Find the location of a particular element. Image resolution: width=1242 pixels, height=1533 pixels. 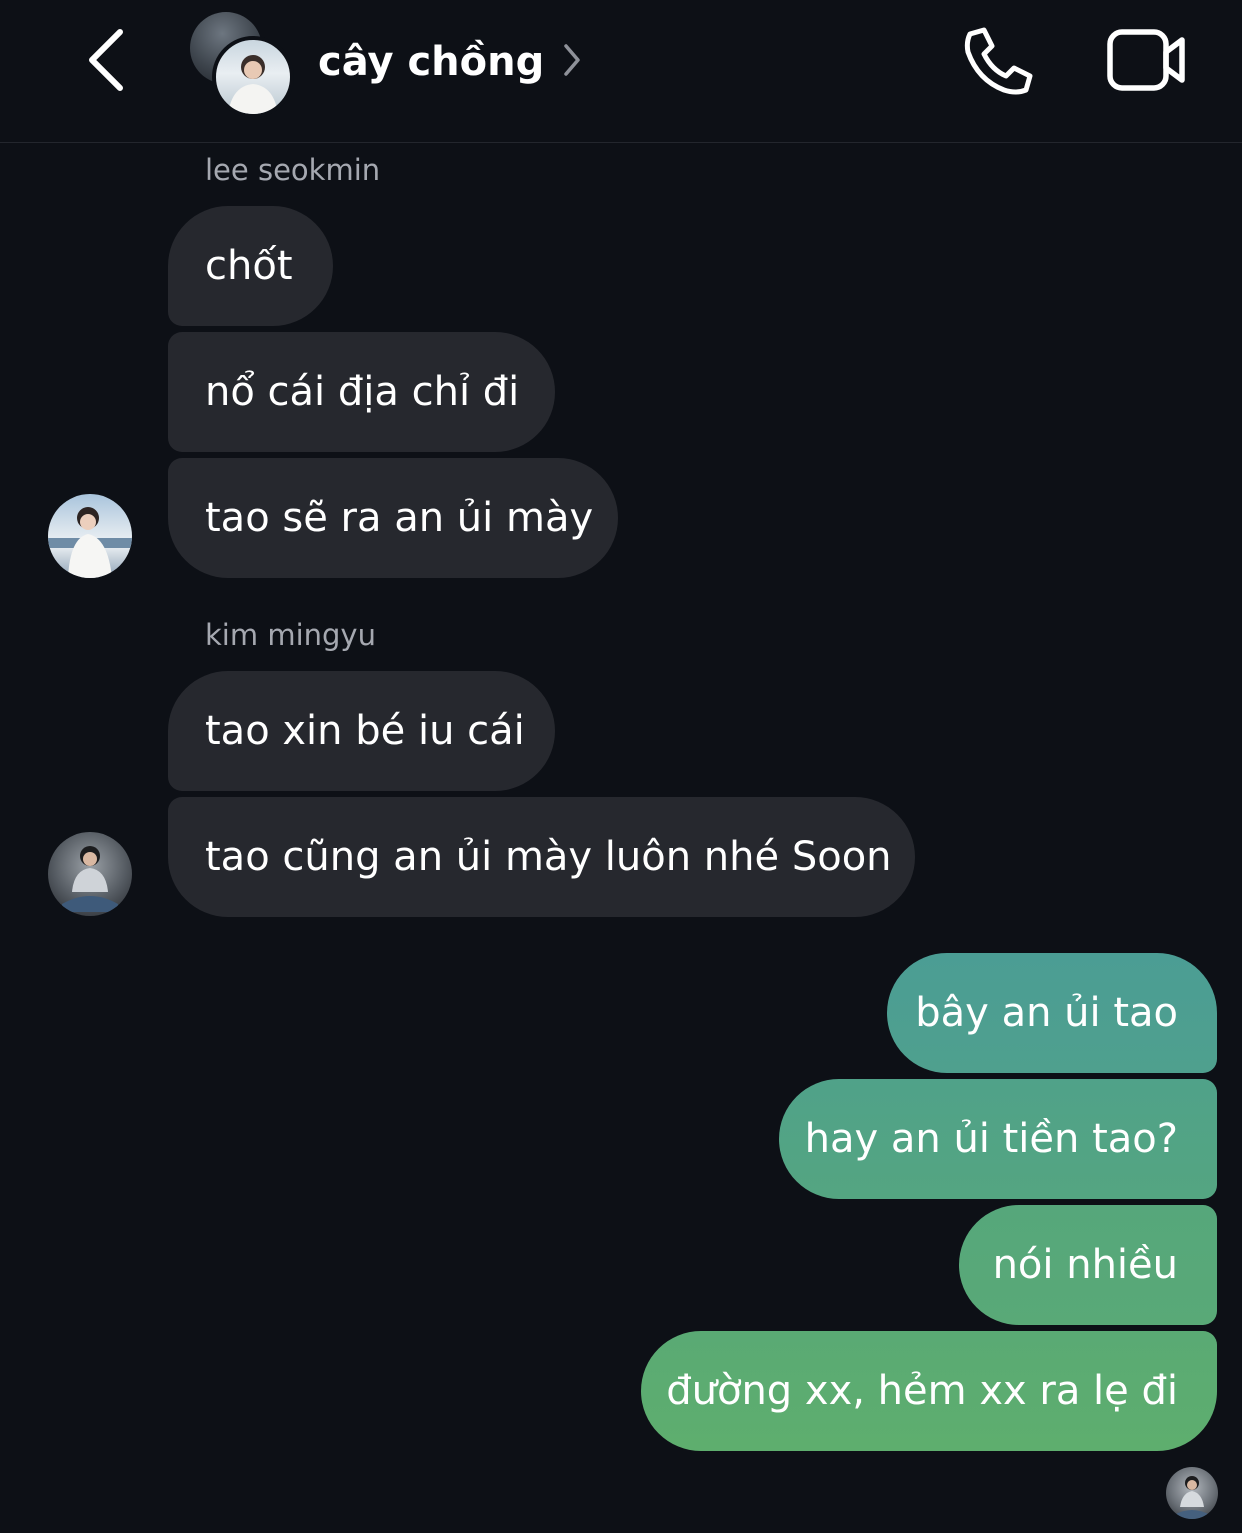

video-call-button is located at coordinates (1146, 60).